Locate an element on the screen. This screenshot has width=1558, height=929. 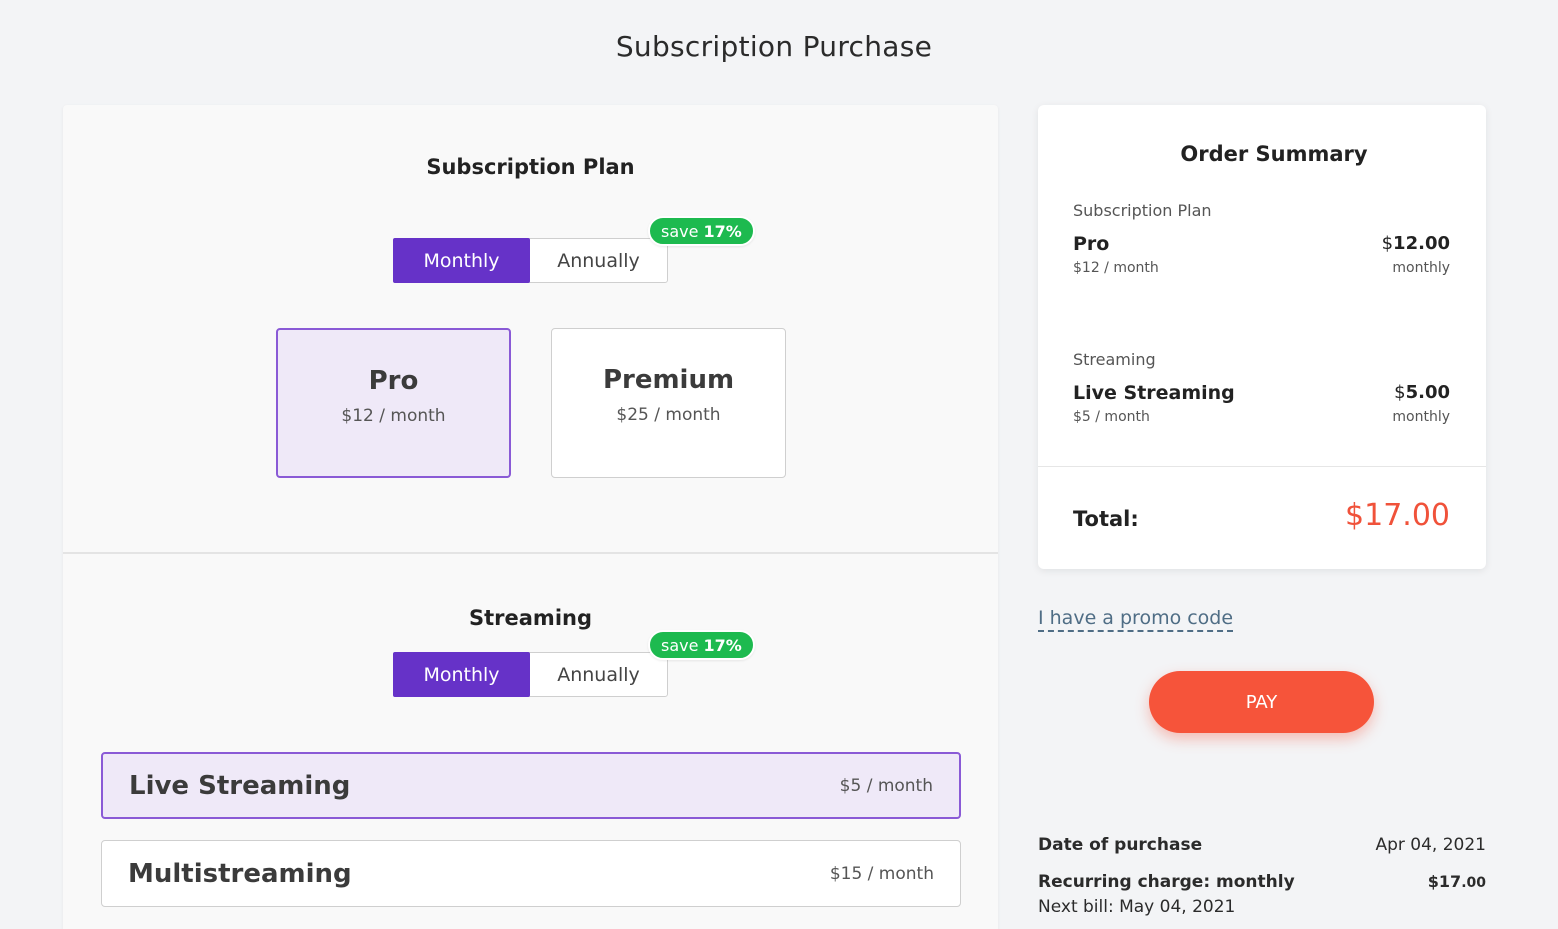
pay-button: PAY is located at coordinates (1261, 702).